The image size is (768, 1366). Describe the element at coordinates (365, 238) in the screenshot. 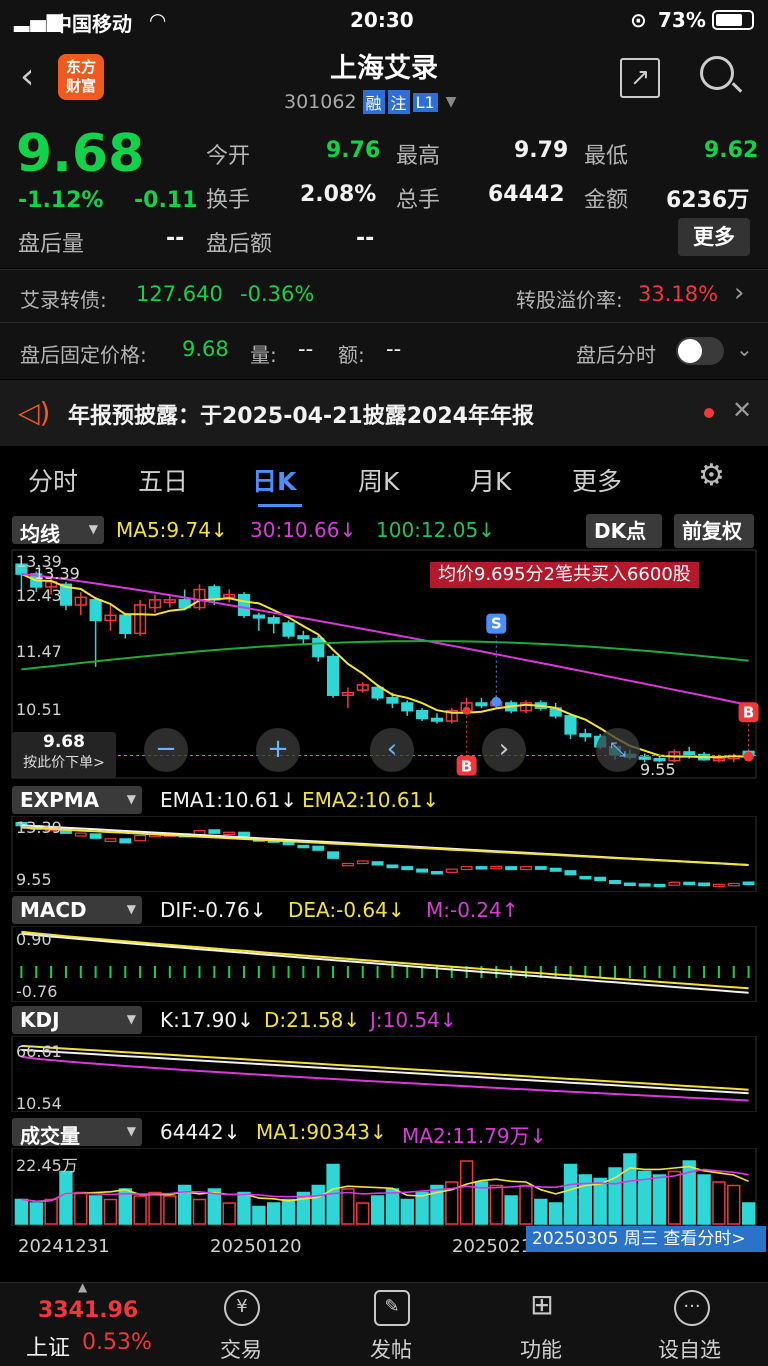

I see `after-amt-value: --` at that location.